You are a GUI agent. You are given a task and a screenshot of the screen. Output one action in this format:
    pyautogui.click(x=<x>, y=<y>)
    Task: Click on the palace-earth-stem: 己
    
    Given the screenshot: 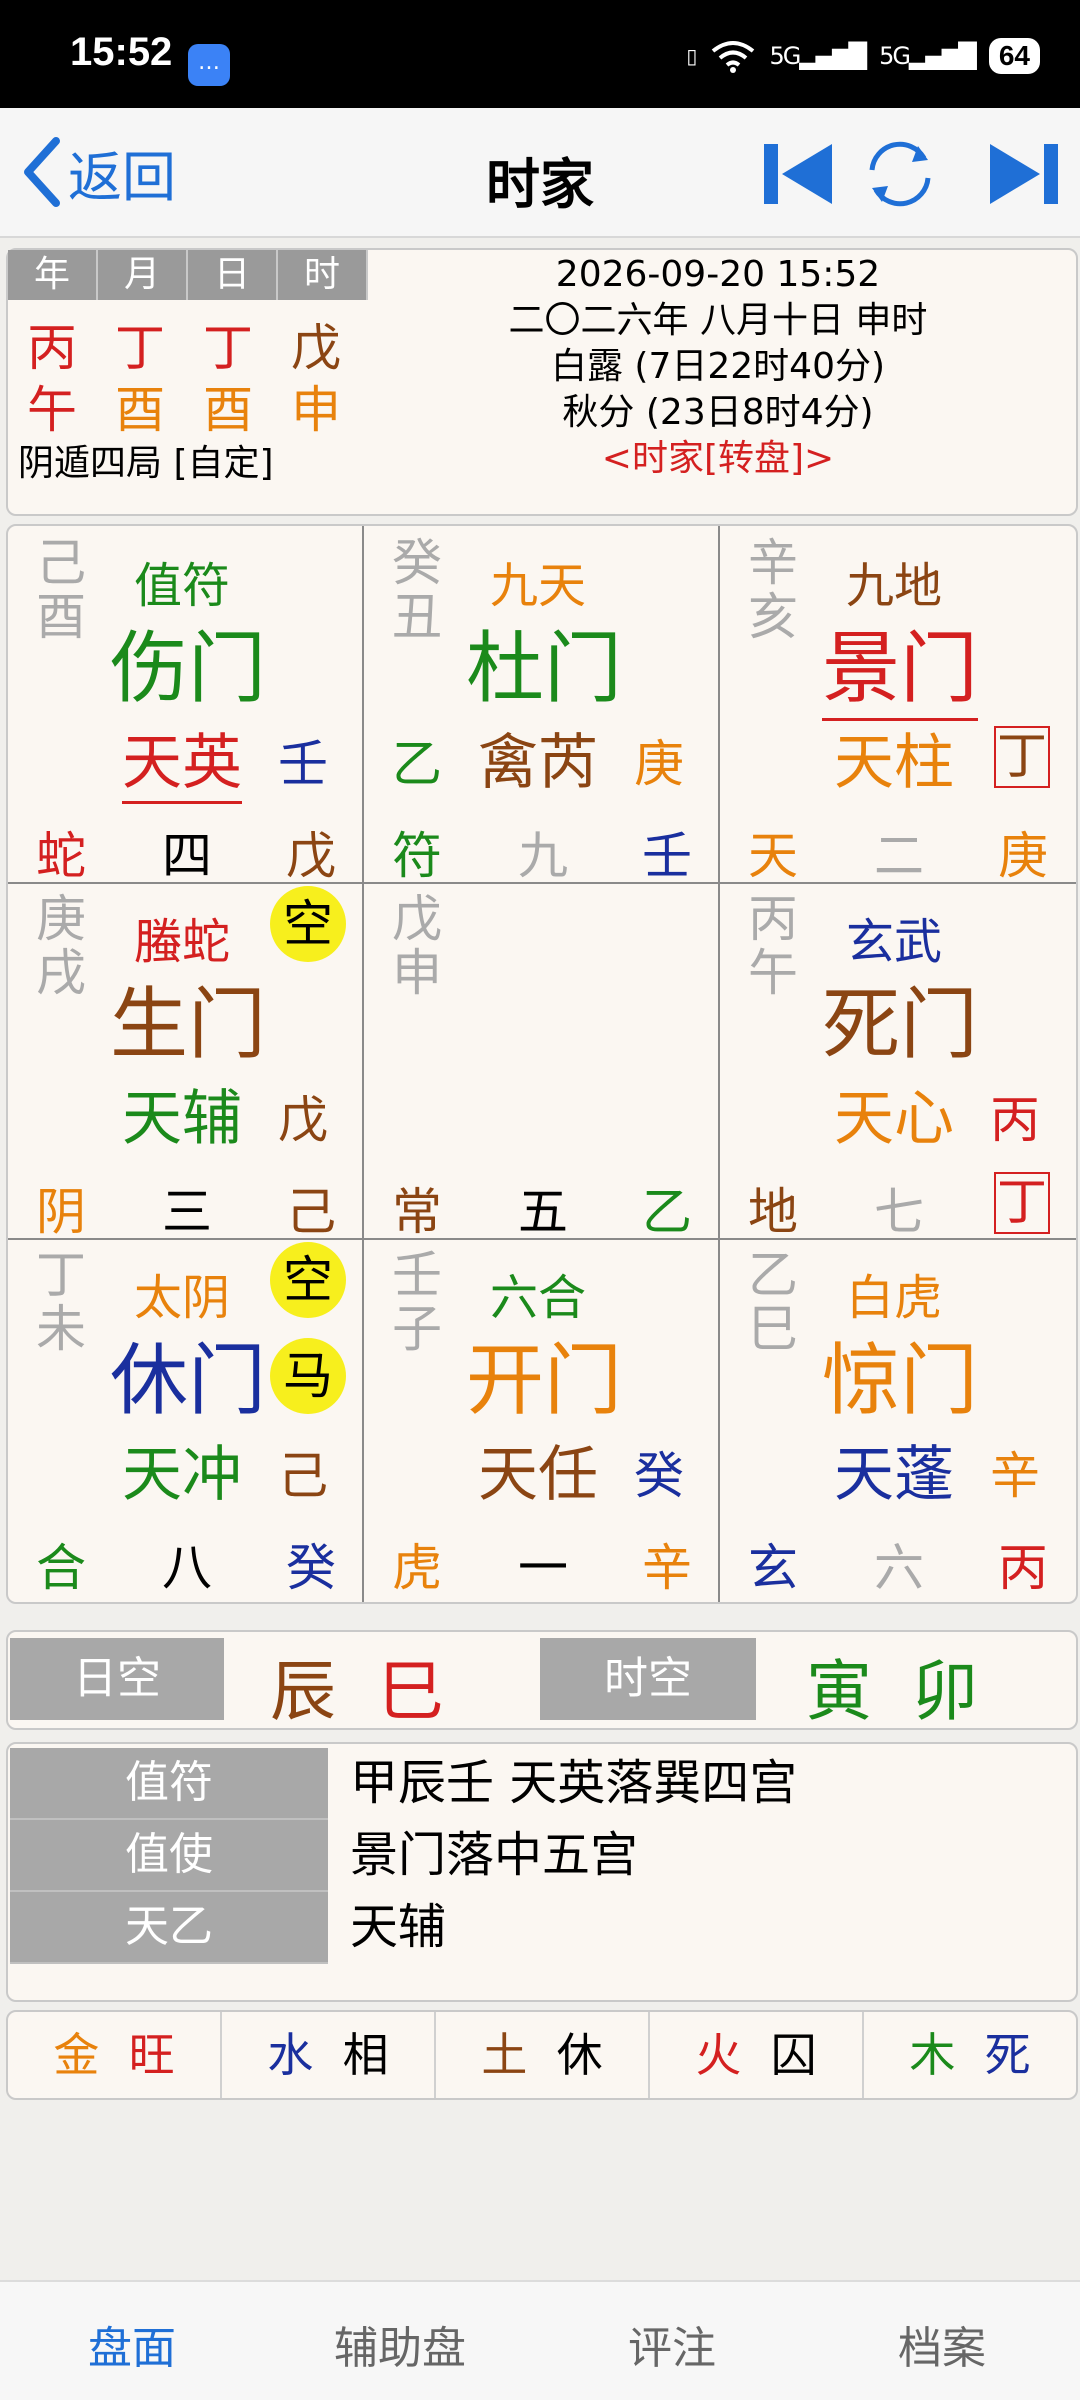 What is the action you would take?
    pyautogui.click(x=311, y=1212)
    